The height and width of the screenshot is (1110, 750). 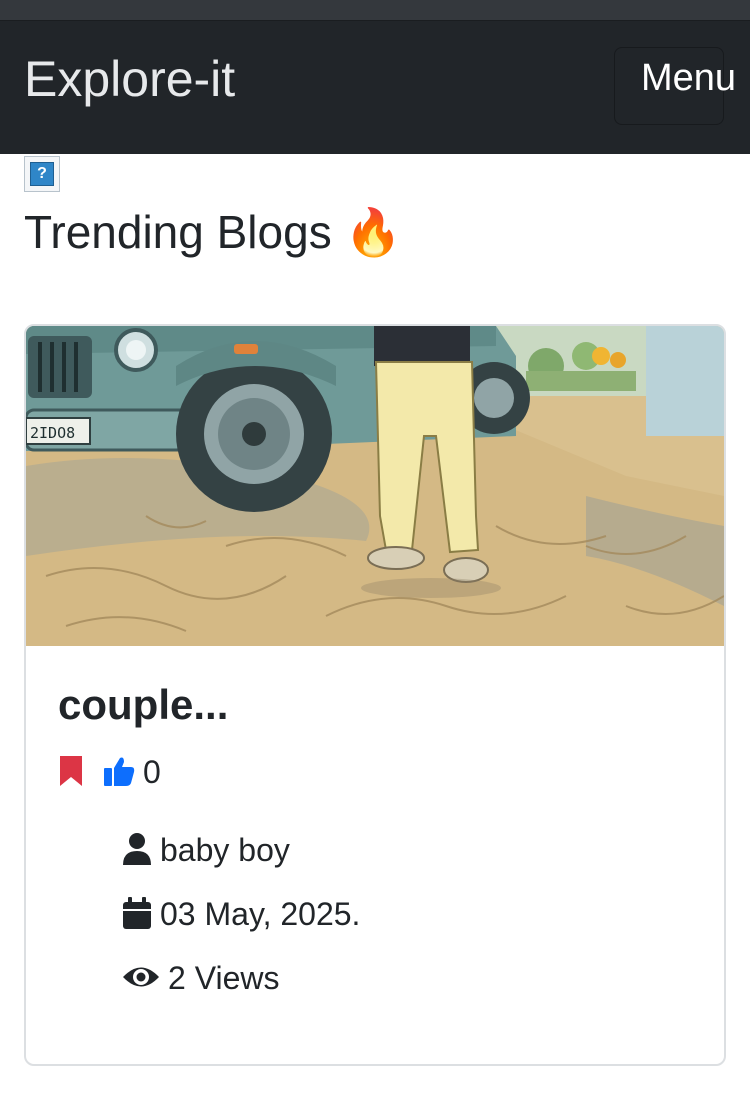 I want to click on eye-icon, so click(x=141, y=977).